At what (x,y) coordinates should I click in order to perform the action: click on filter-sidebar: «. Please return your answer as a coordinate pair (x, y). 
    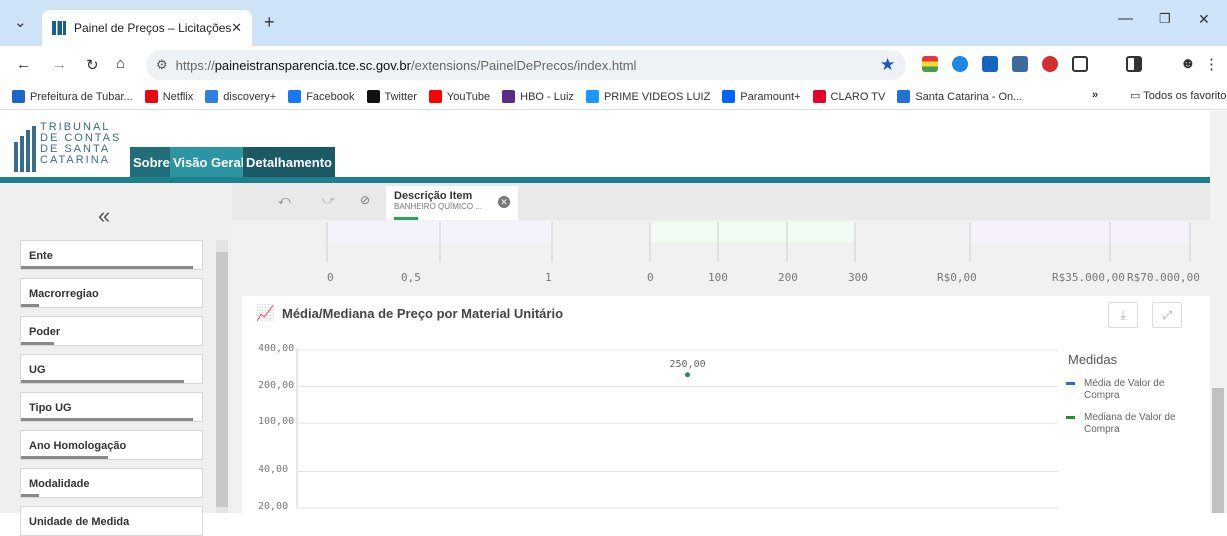
    Looking at the image, I should click on (116, 348).